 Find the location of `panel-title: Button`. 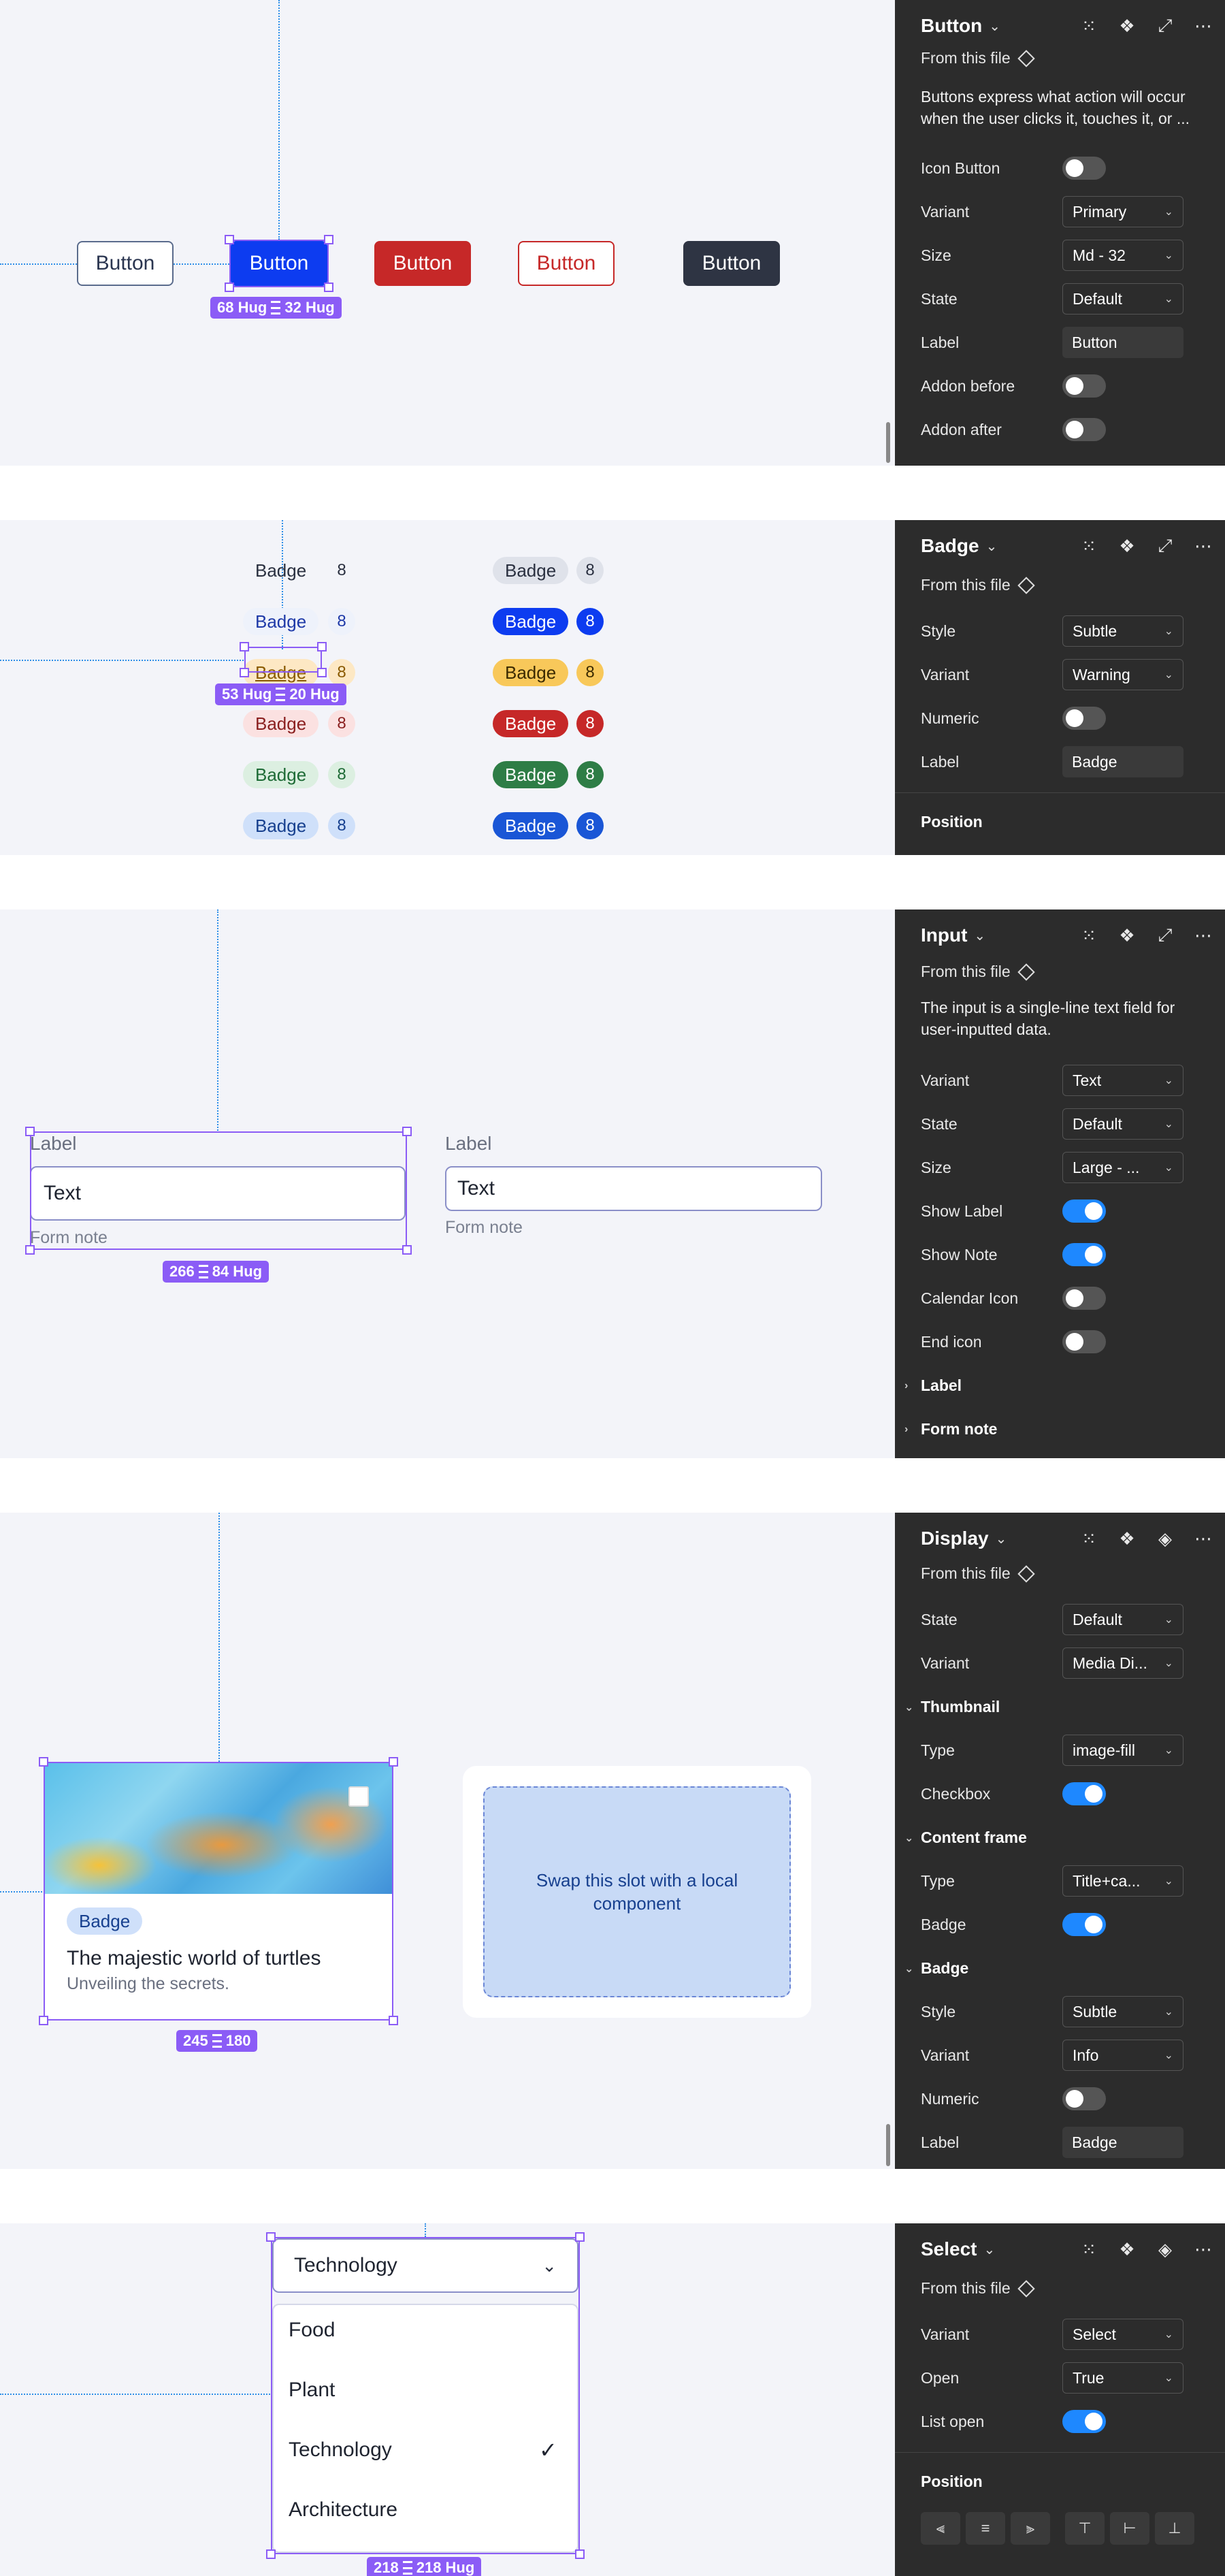

panel-title: Button is located at coordinates (951, 26).